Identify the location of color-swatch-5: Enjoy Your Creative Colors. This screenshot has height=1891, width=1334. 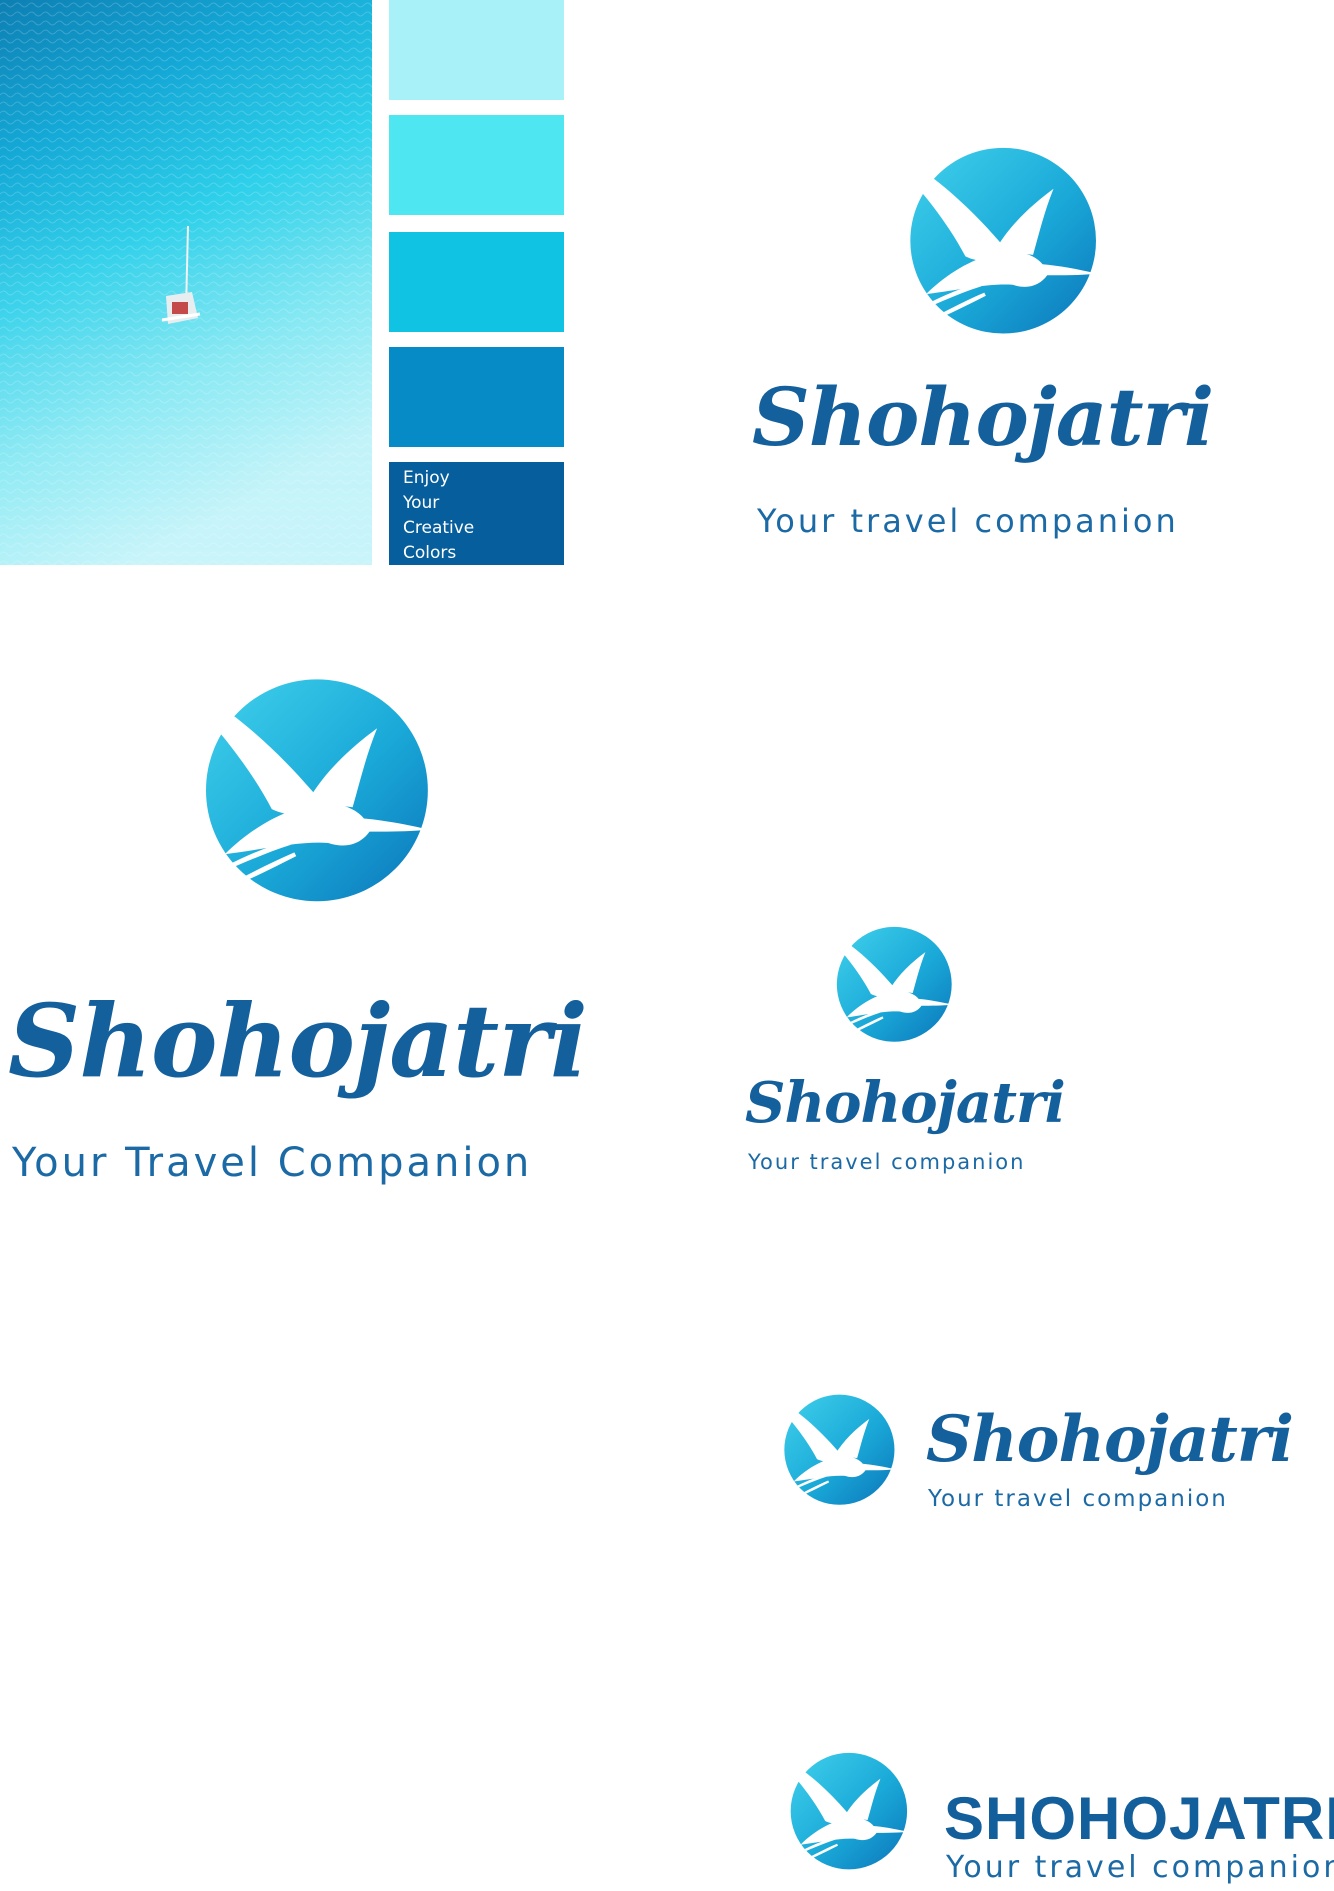
(476, 513).